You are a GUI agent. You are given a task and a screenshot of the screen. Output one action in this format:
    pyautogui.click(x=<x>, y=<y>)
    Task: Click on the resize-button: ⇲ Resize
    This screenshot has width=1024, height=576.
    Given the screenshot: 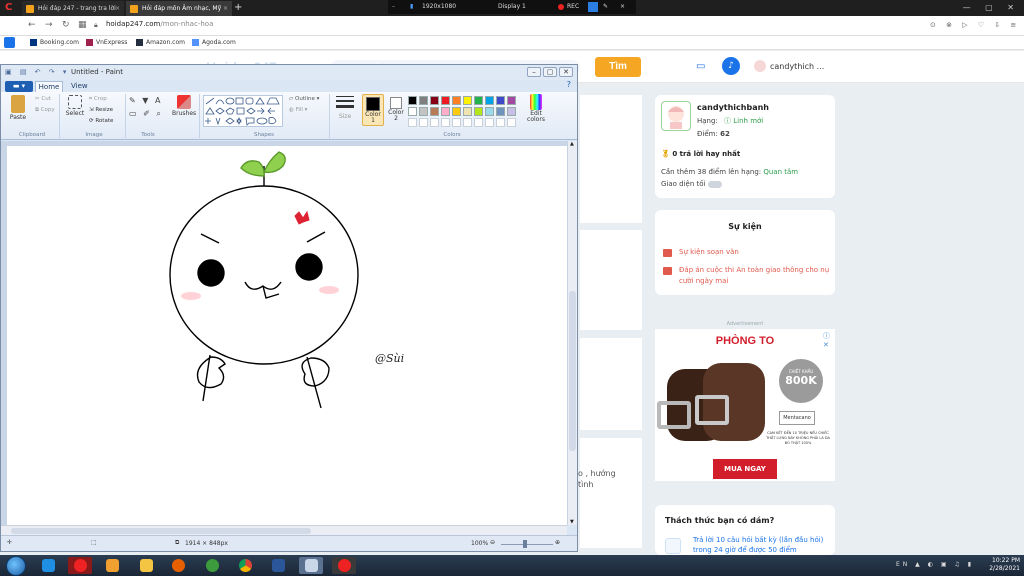 What is the action you would take?
    pyautogui.click(x=101, y=110)
    